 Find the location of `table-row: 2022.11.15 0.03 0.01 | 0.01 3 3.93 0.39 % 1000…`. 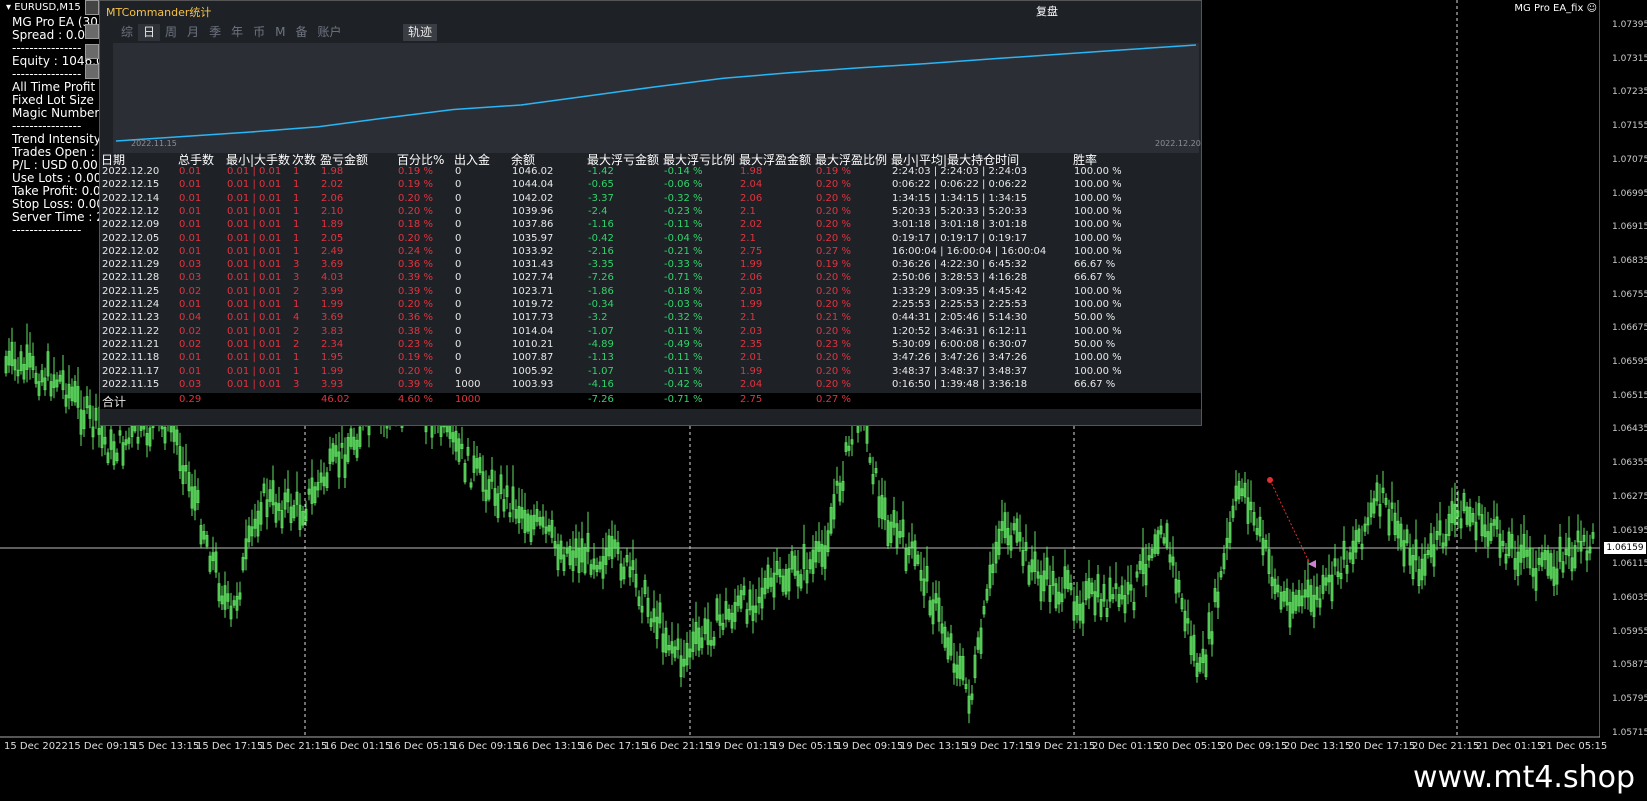

table-row: 2022.11.15 0.03 0.01 | 0.01 3 3.93 0.39 % 1000… is located at coordinates (650, 386).